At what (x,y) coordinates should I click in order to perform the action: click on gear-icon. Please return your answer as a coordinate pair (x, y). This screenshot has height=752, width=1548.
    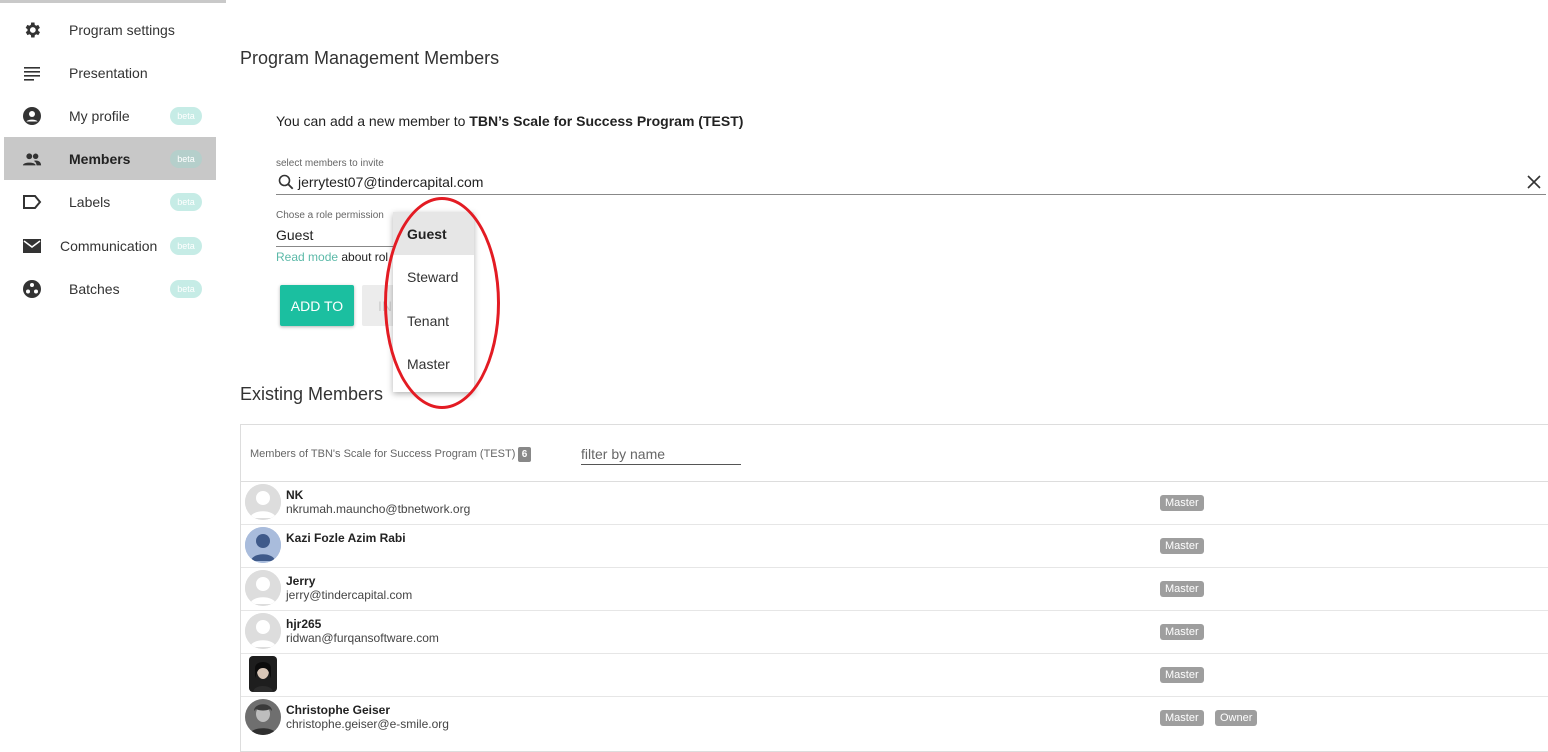
    Looking at the image, I should click on (32, 30).